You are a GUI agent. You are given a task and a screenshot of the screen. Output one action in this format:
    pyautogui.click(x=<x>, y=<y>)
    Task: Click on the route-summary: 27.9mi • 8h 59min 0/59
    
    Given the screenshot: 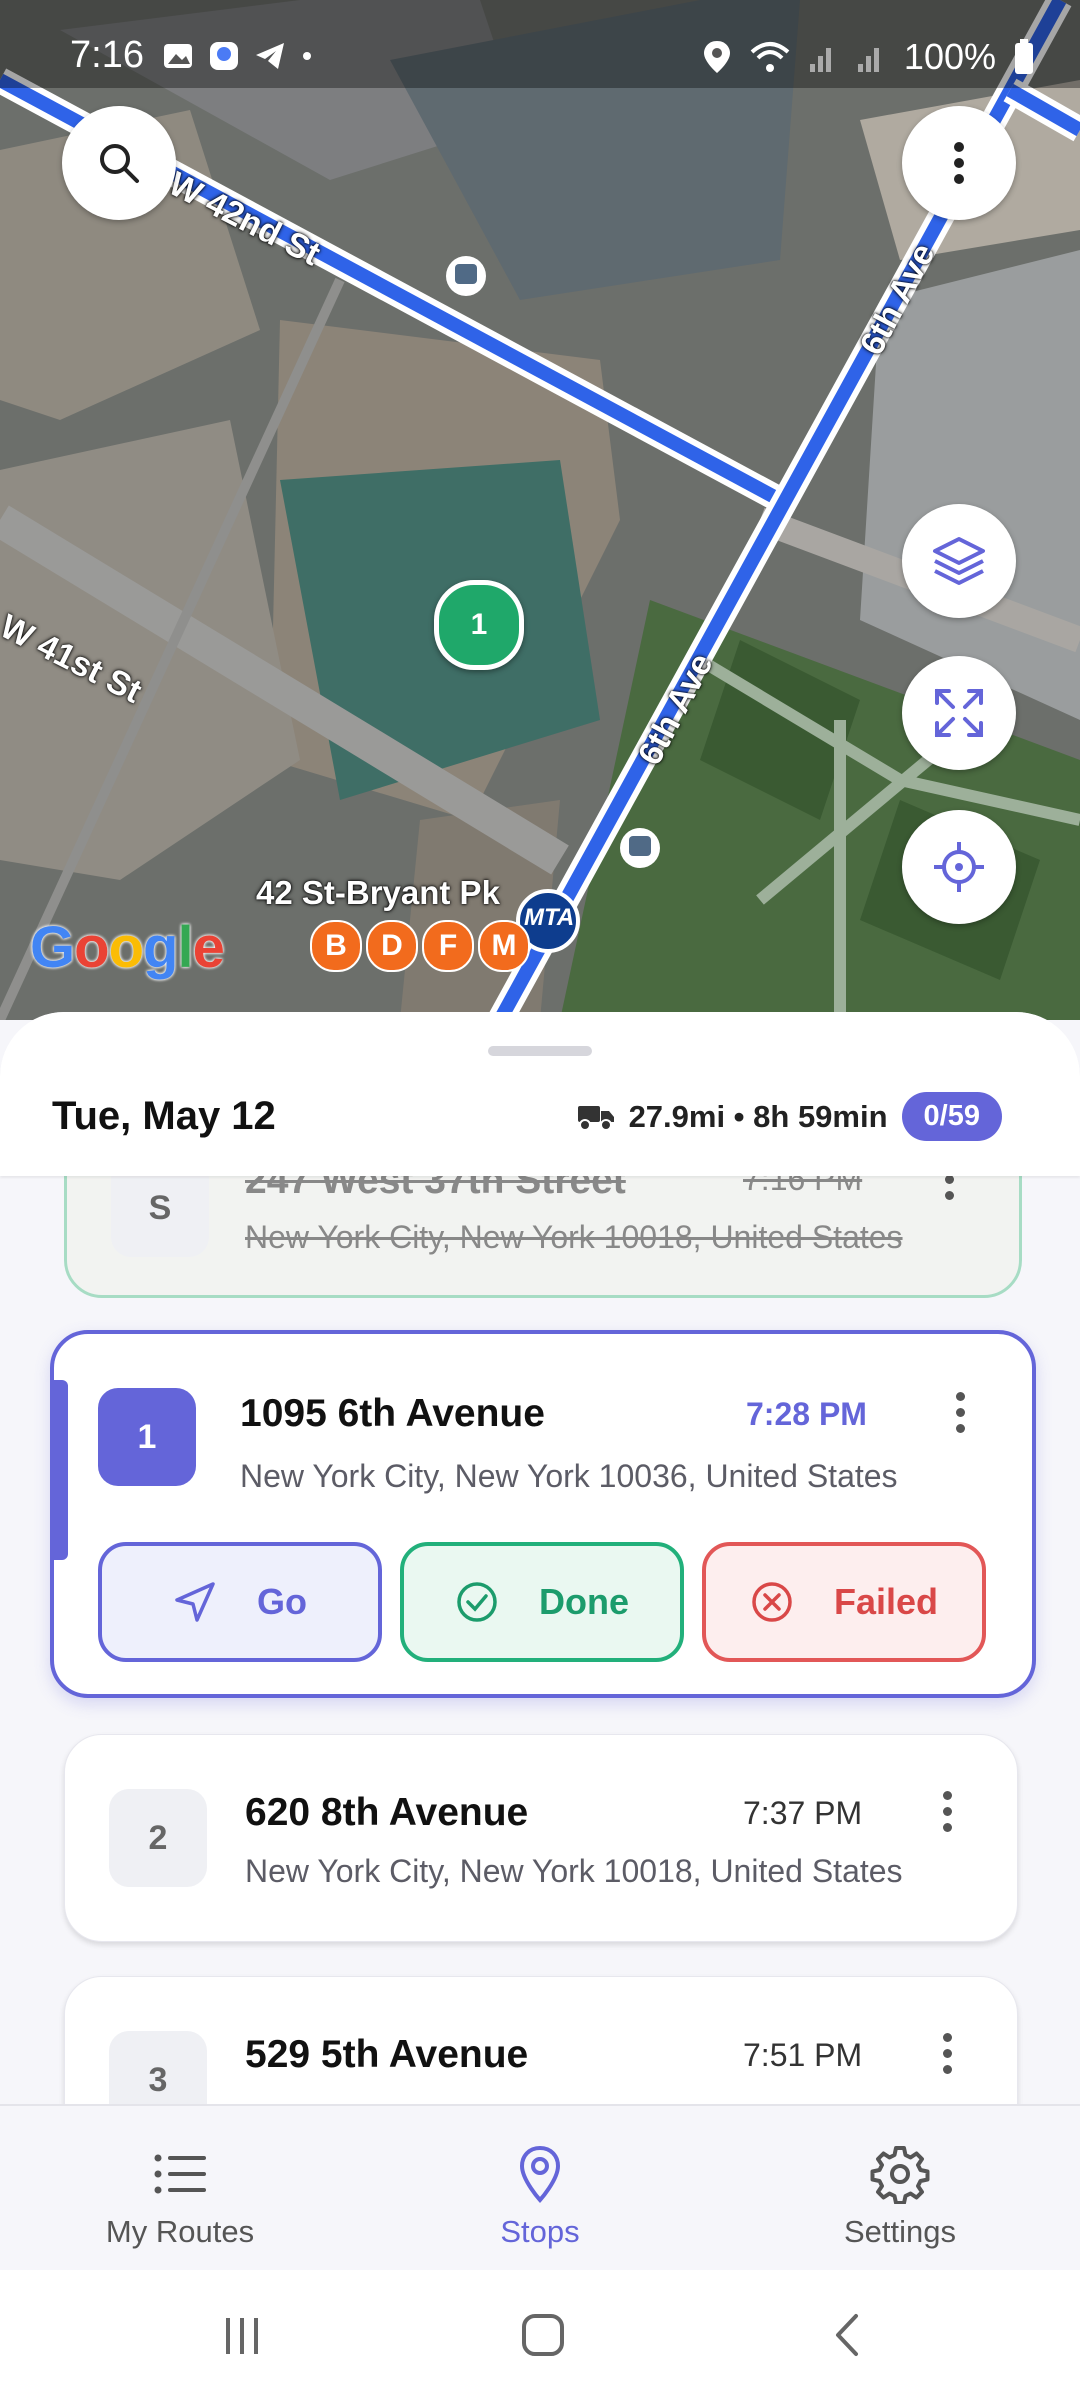 What is the action you would take?
    pyautogui.click(x=789, y=1116)
    